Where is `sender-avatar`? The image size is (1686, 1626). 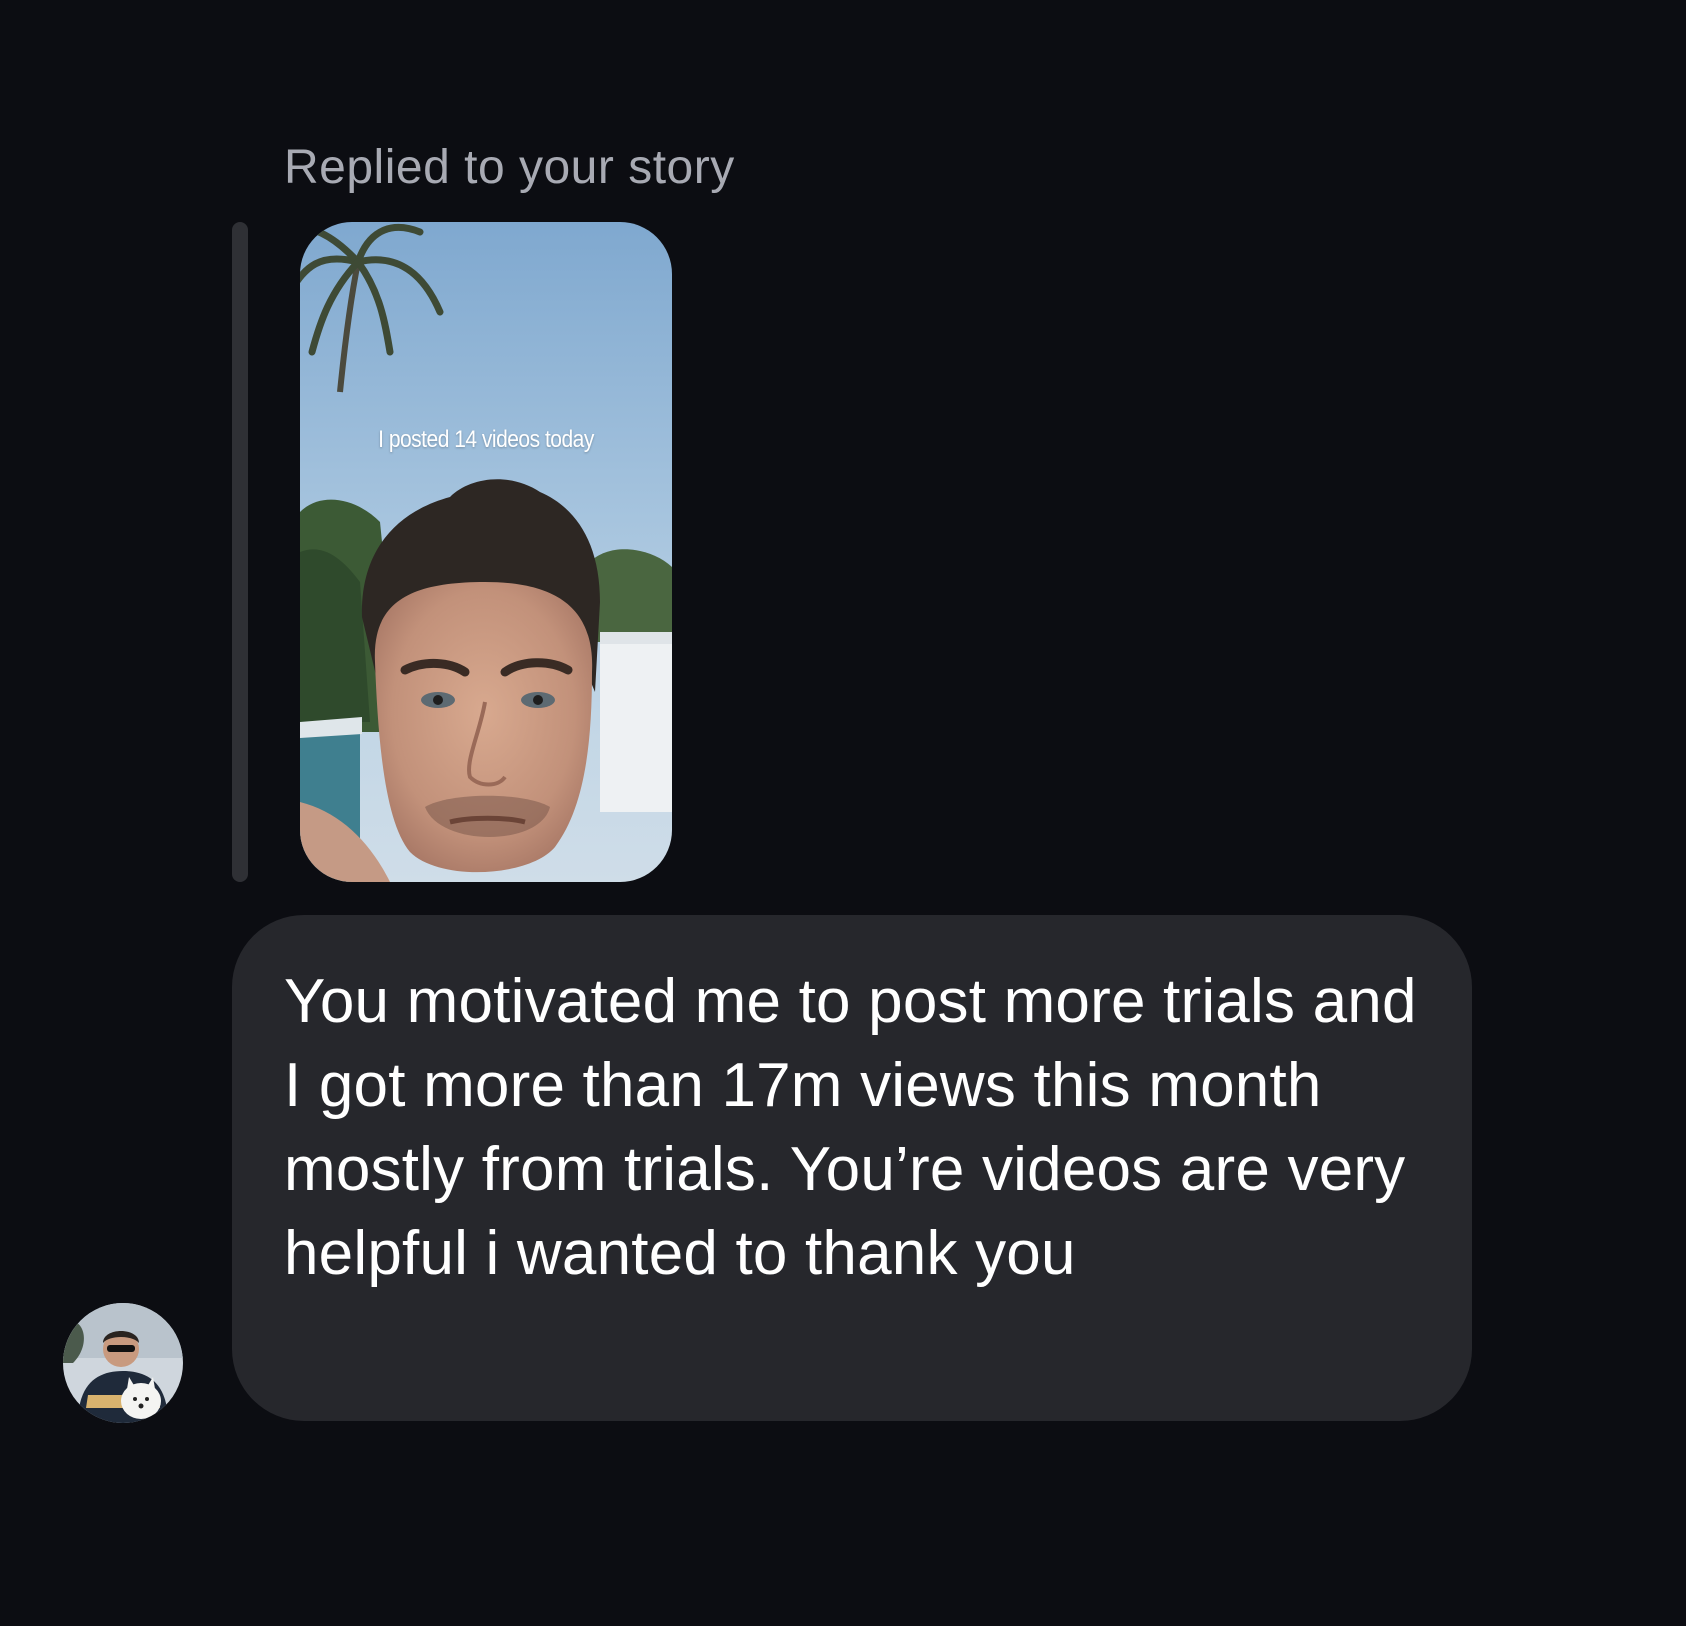
sender-avatar is located at coordinates (123, 1363).